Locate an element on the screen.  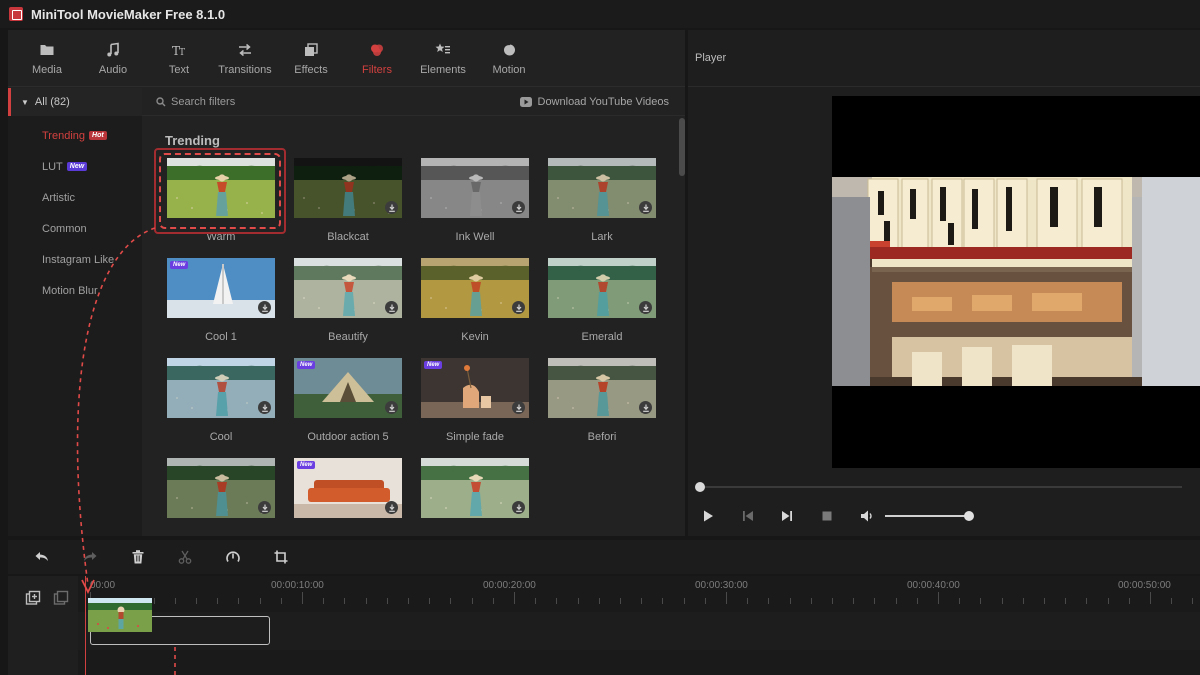
speaker-icon is located at coordinates (866, 516).